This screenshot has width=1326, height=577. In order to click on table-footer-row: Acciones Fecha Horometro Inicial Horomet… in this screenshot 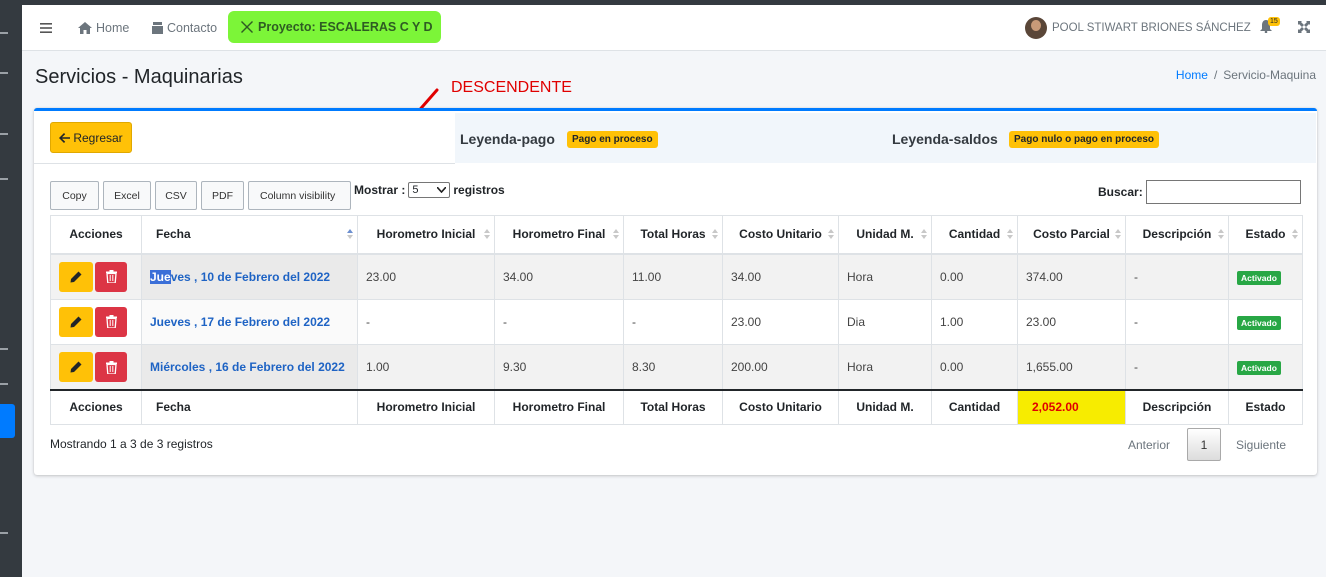, I will do `click(676, 407)`.